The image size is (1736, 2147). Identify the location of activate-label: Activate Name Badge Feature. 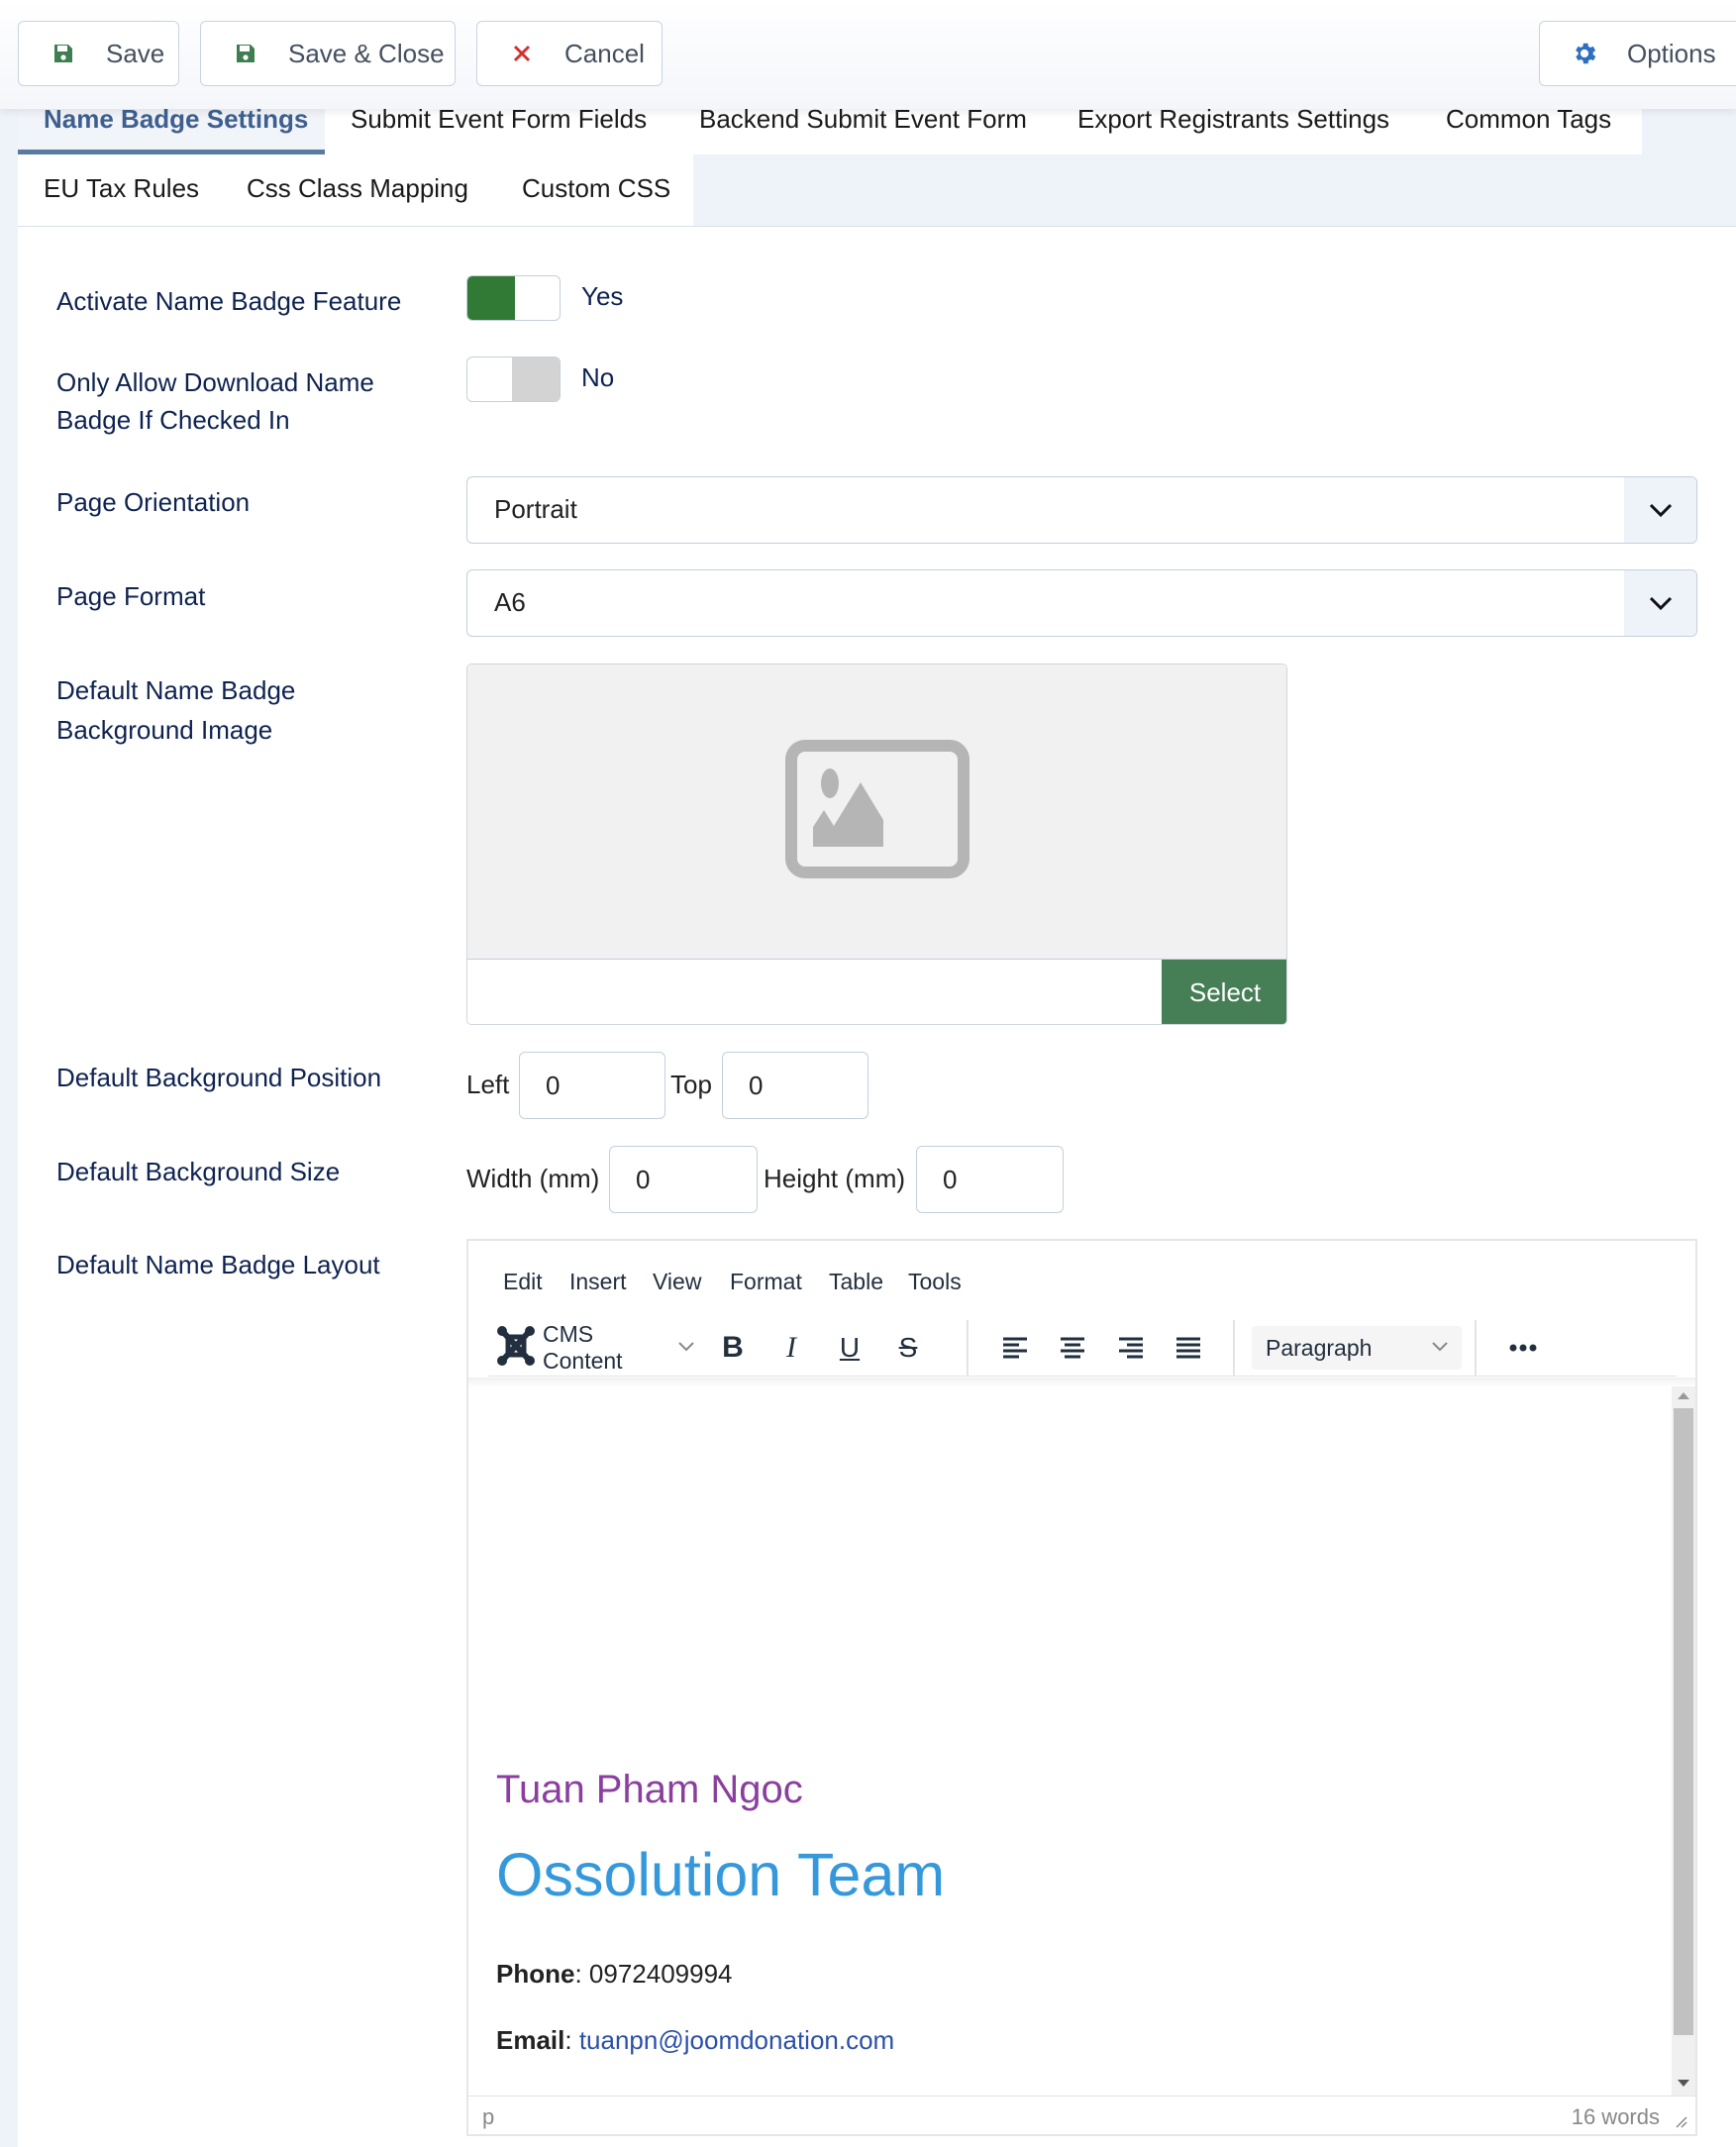
(229, 301).